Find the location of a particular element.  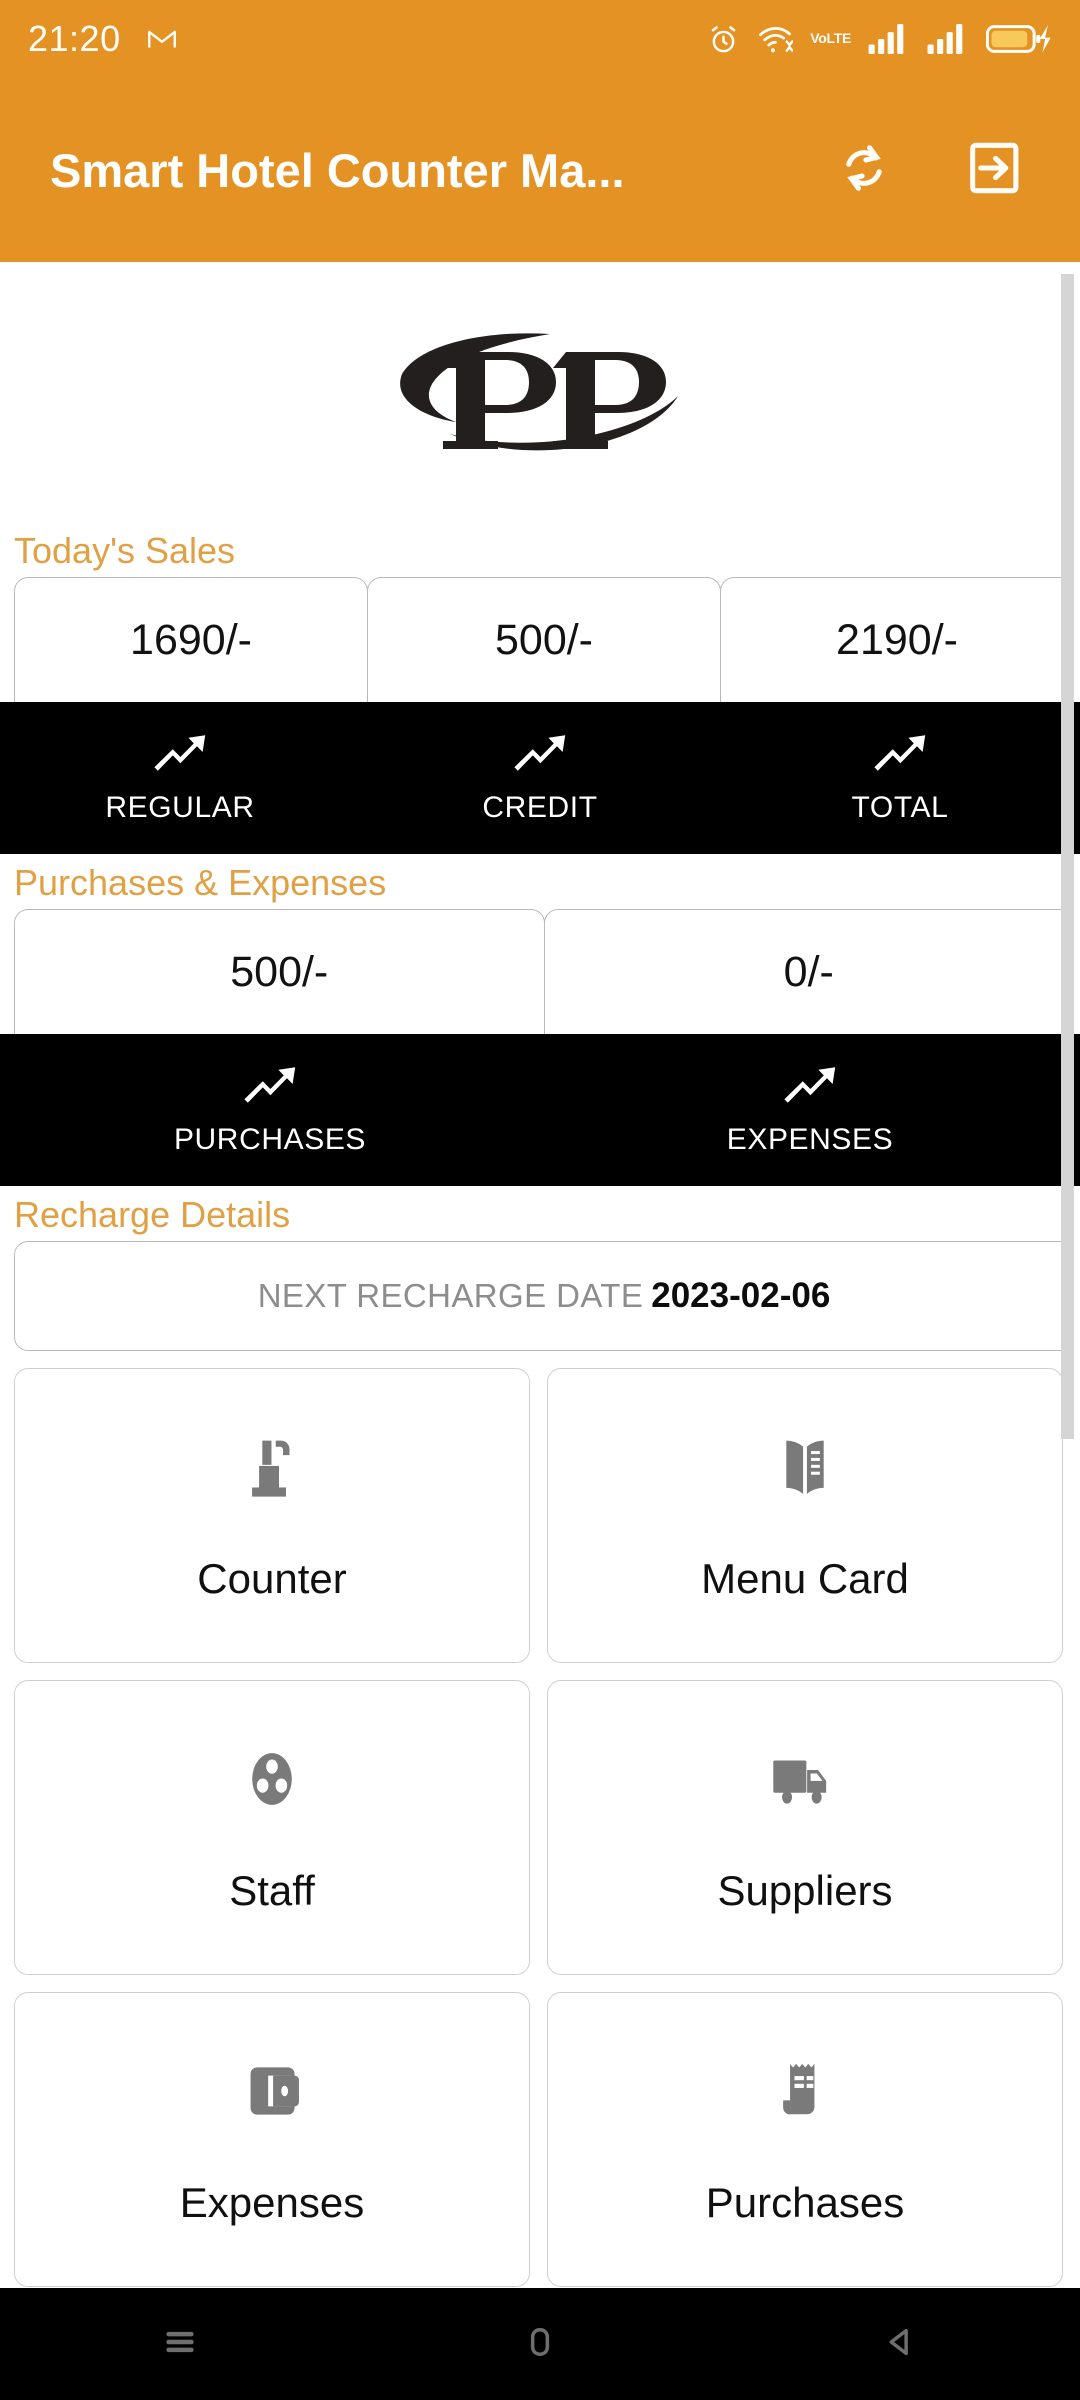

logout-button is located at coordinates (994, 170).